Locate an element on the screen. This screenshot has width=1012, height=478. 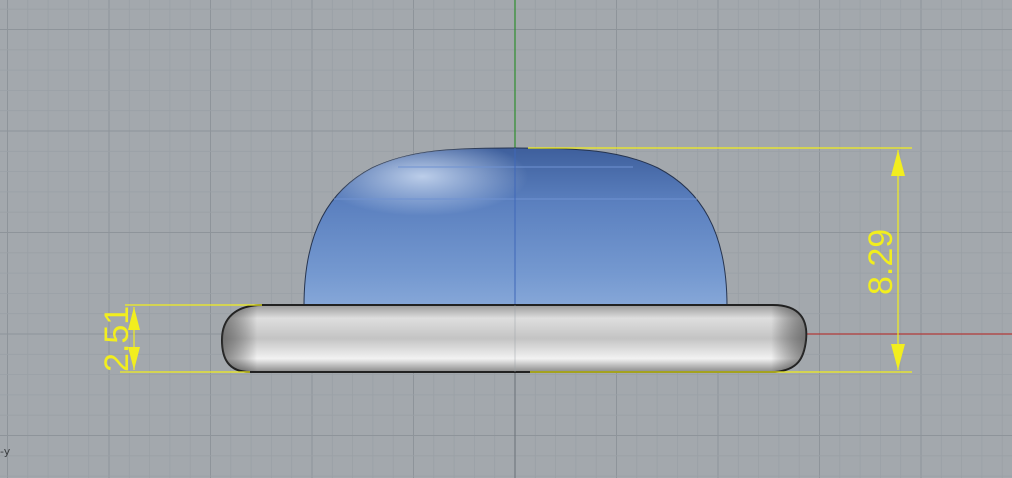
base-ring-model is located at coordinates (514, 338).